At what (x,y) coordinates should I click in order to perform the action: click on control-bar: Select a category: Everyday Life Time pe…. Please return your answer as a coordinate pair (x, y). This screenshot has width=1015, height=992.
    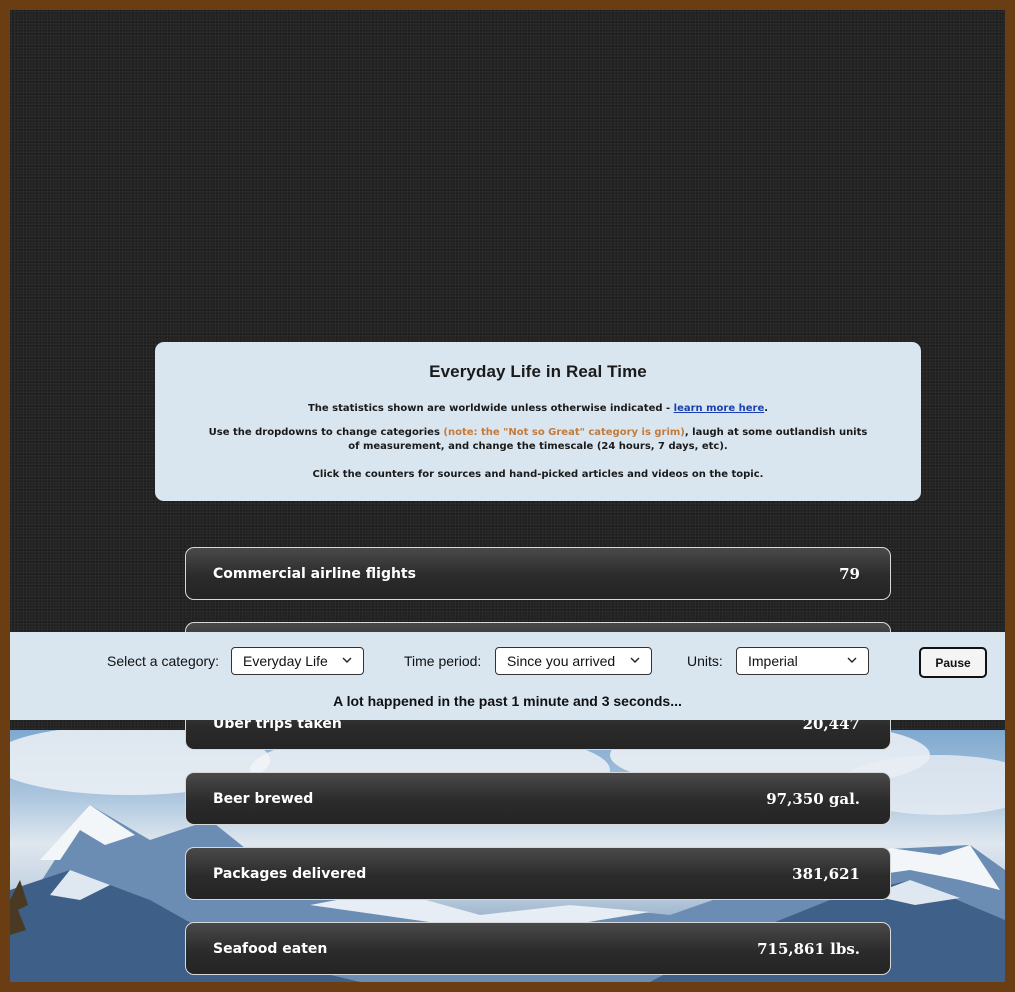
    Looking at the image, I should click on (507, 676).